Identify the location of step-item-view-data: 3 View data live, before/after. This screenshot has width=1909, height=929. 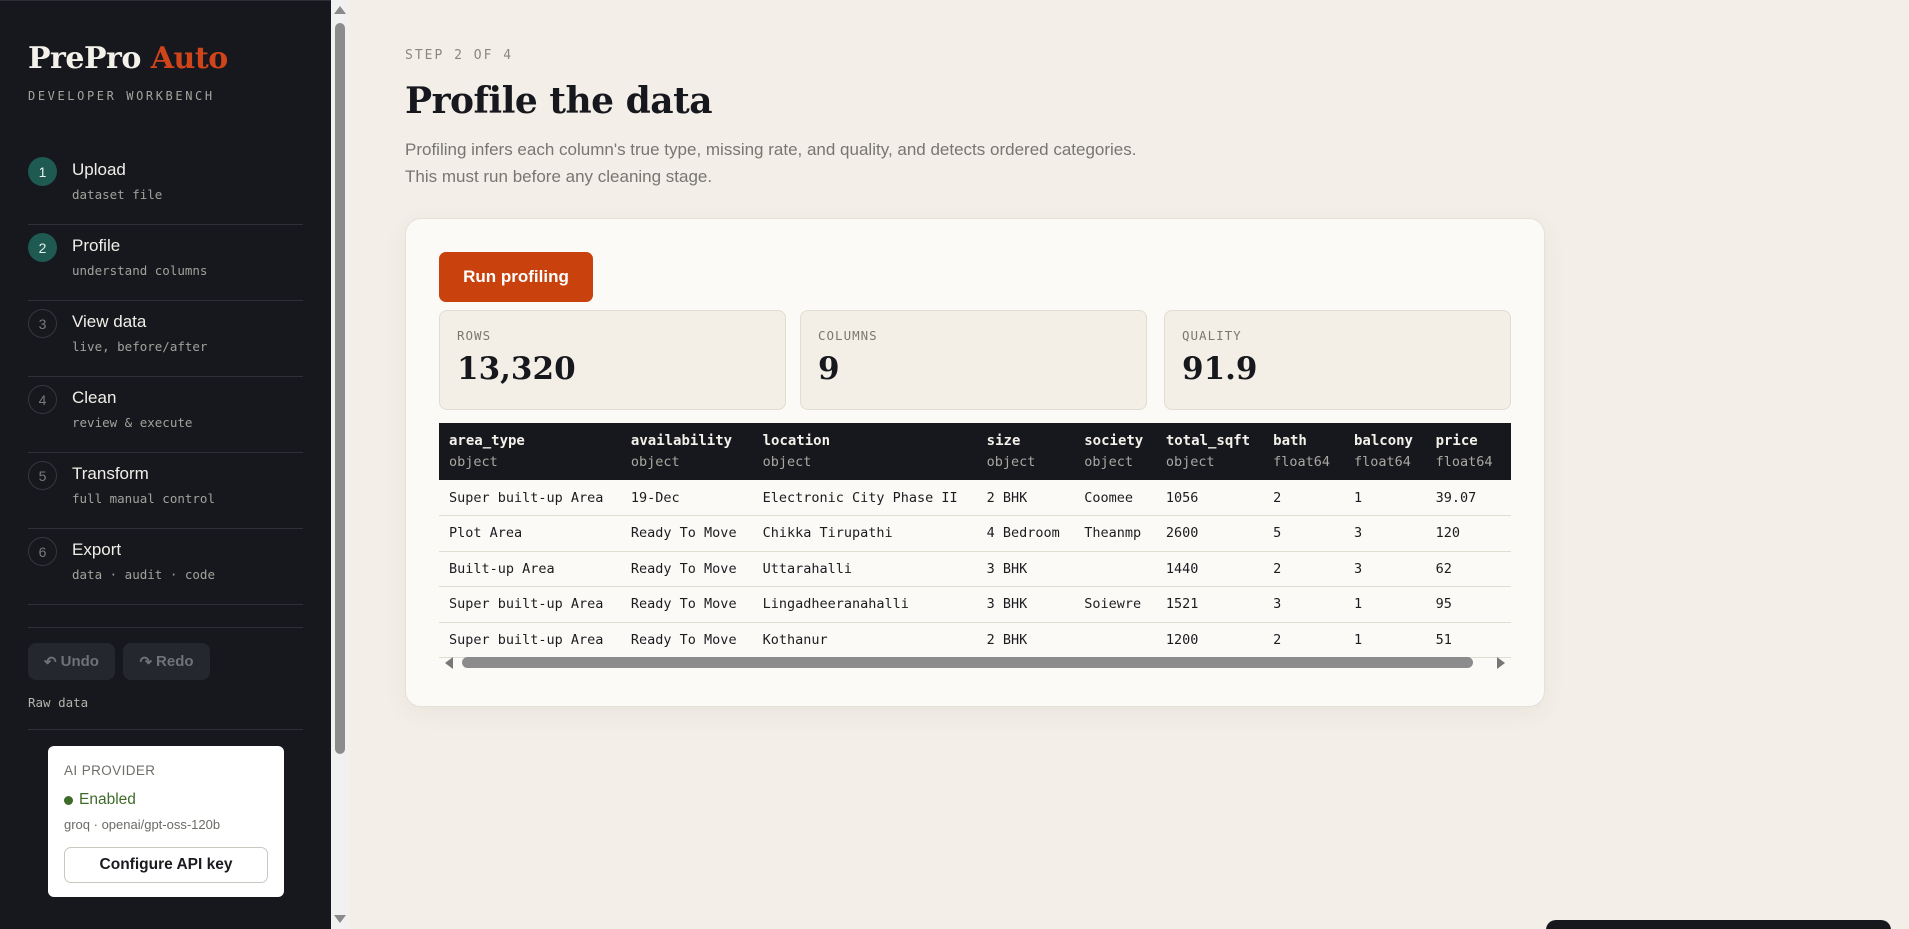
(165, 339).